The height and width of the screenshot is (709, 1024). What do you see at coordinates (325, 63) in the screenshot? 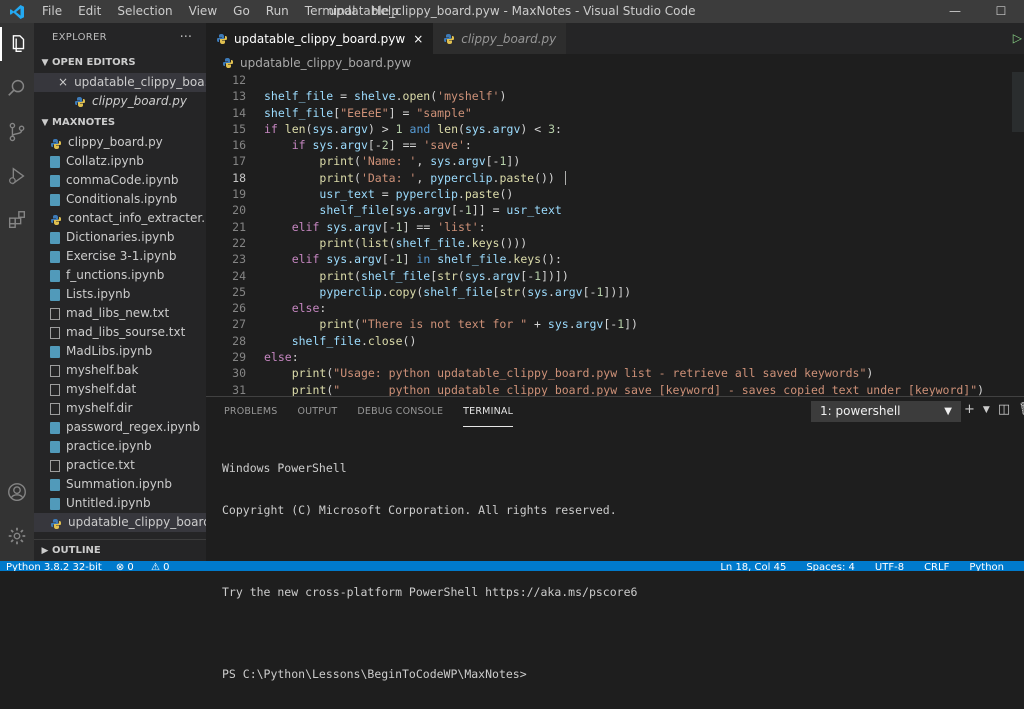
I see `breadcrumb-file: updatable_clippy_board.pyw` at bounding box center [325, 63].